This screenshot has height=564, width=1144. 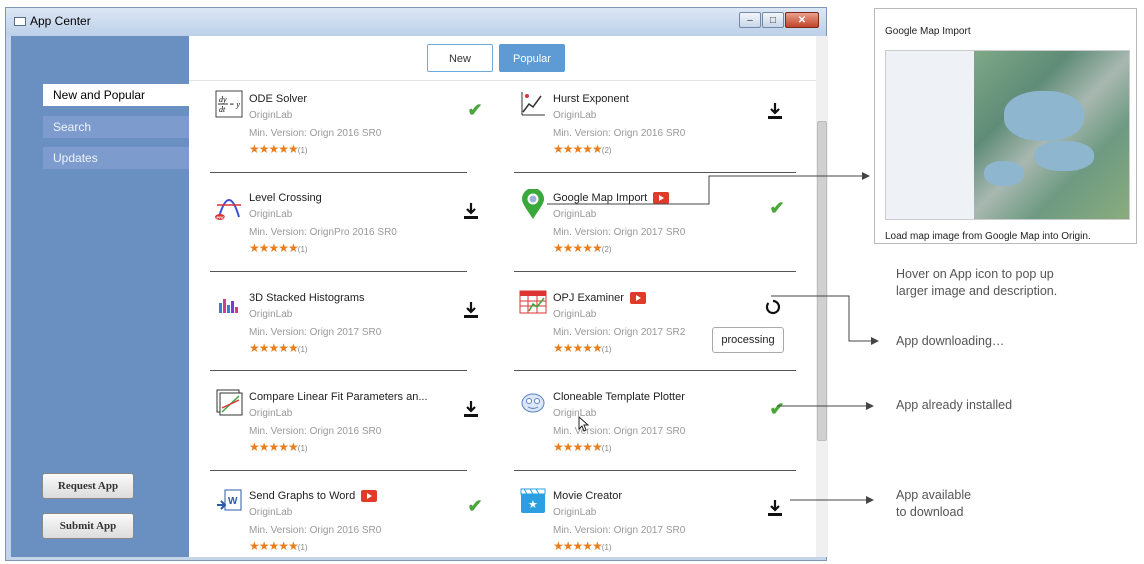 What do you see at coordinates (977, 291) in the screenshot?
I see `annotation-hover-line2: larger image and description.` at bounding box center [977, 291].